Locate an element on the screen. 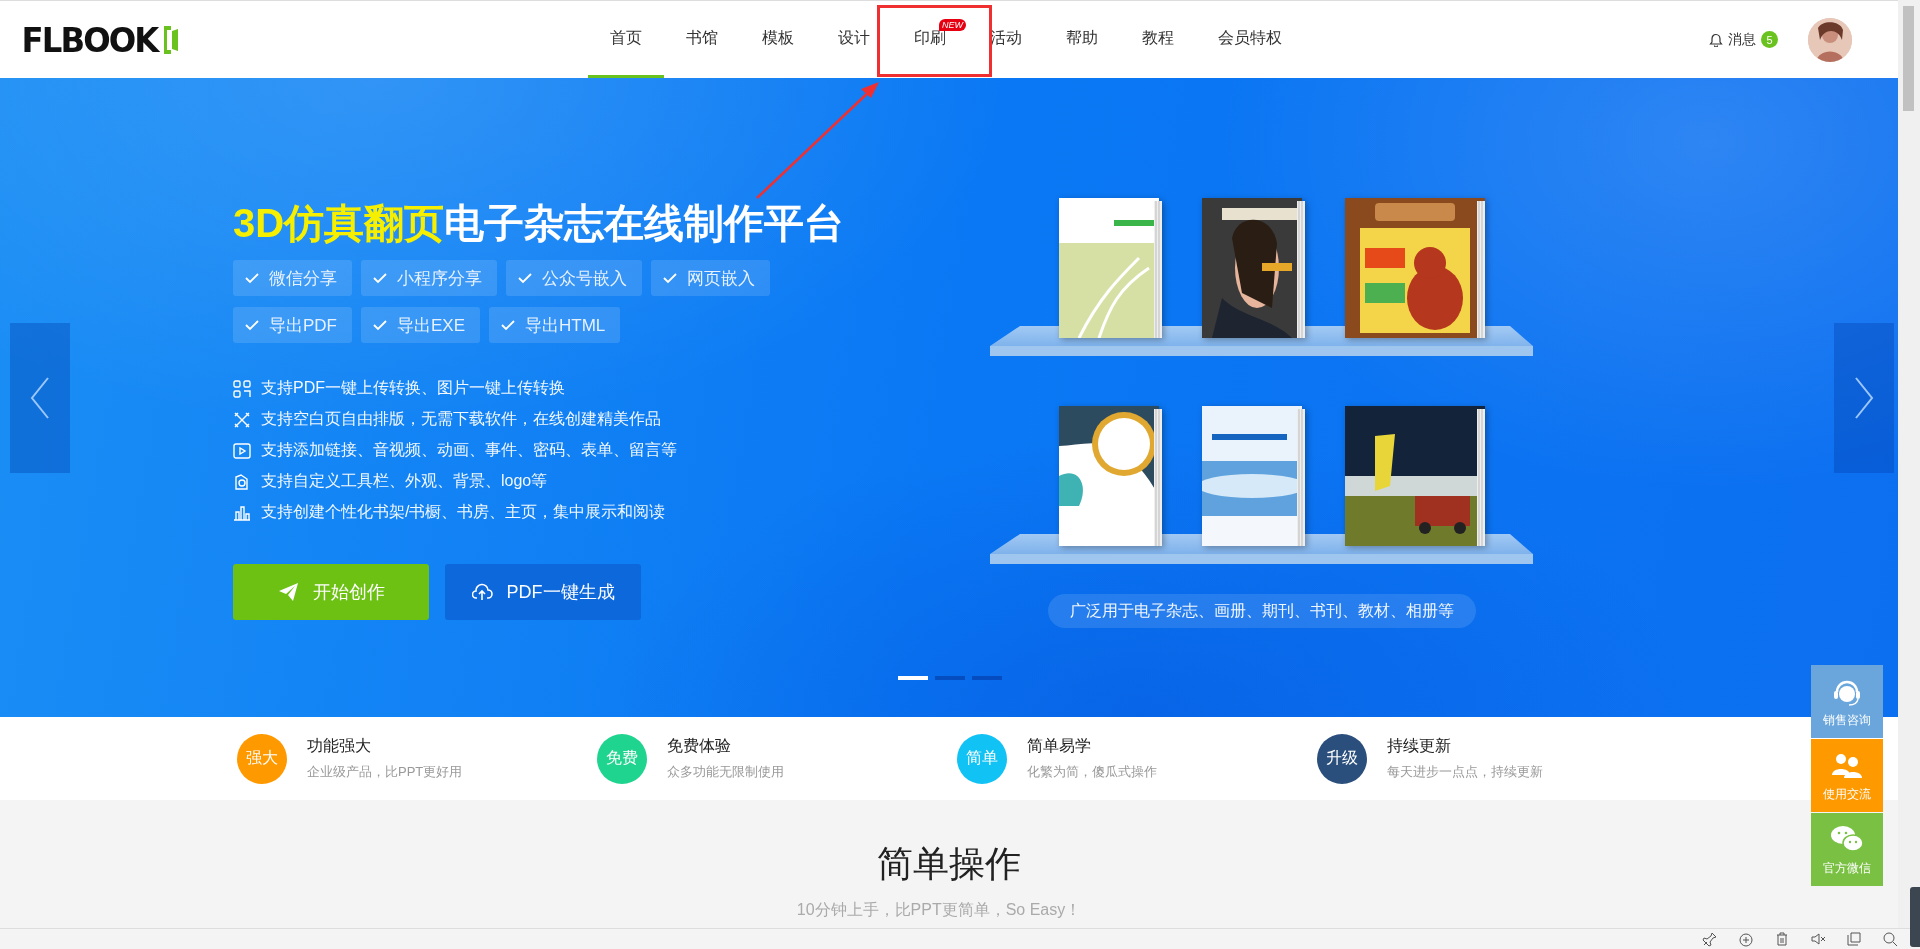 The image size is (1920, 949). paper-plane-icon is located at coordinates (288, 592).